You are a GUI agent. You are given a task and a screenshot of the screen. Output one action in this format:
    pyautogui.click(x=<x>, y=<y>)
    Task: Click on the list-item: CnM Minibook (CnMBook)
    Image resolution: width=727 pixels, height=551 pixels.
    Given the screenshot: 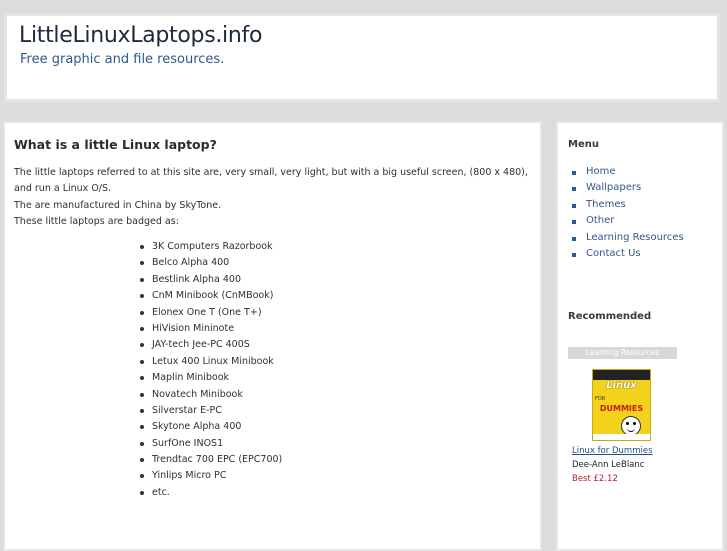 What is the action you would take?
    pyautogui.click(x=209, y=296)
    